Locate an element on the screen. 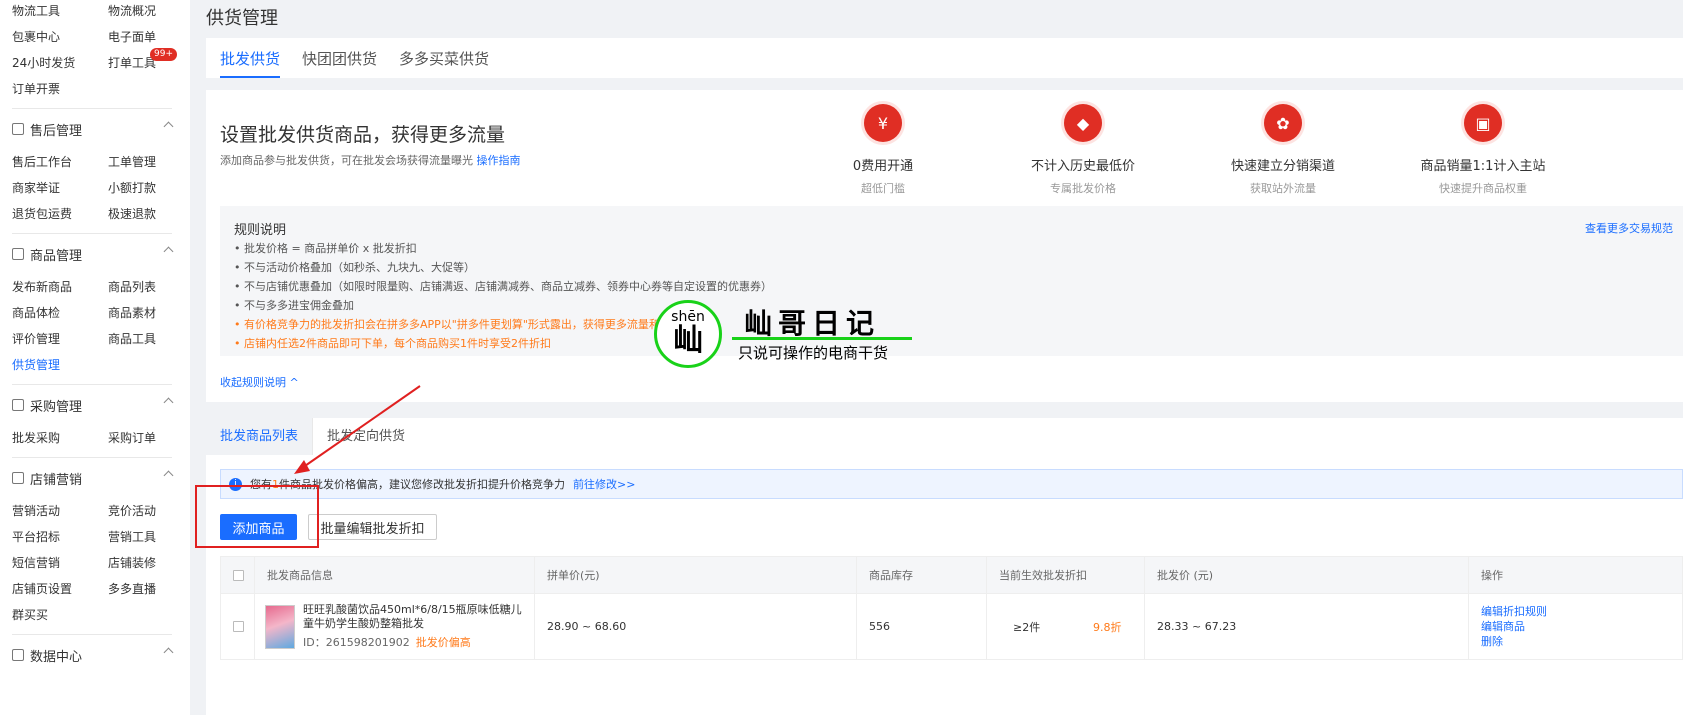 The height and width of the screenshot is (715, 1683). stock-cell: 556 is located at coordinates (922, 626).